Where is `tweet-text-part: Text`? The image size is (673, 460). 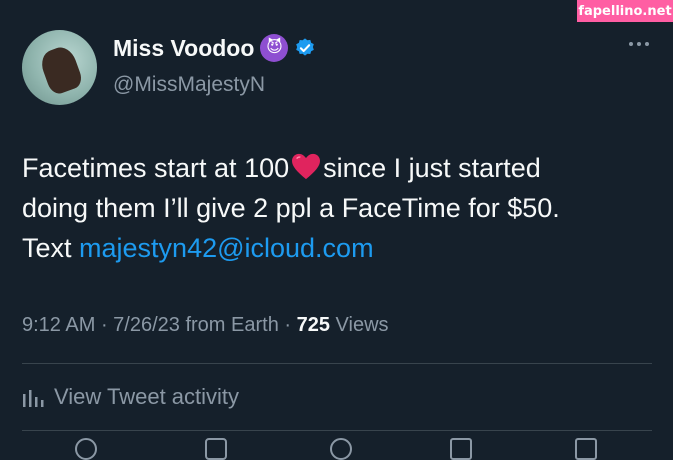 tweet-text-part: Text is located at coordinates (51, 248).